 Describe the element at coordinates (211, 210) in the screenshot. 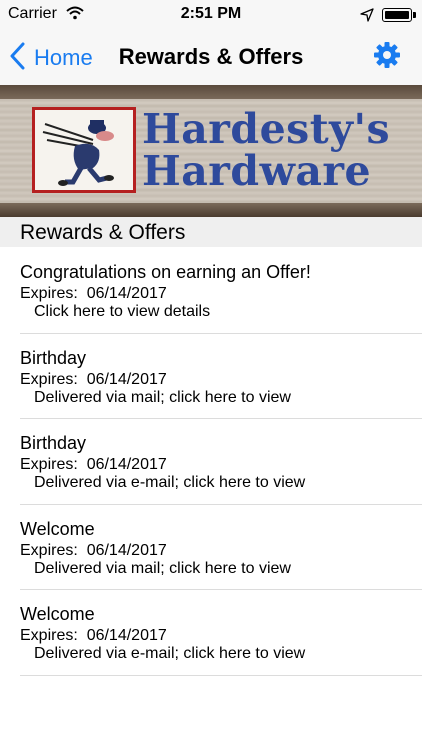

I see `banner-wood-bottom` at that location.